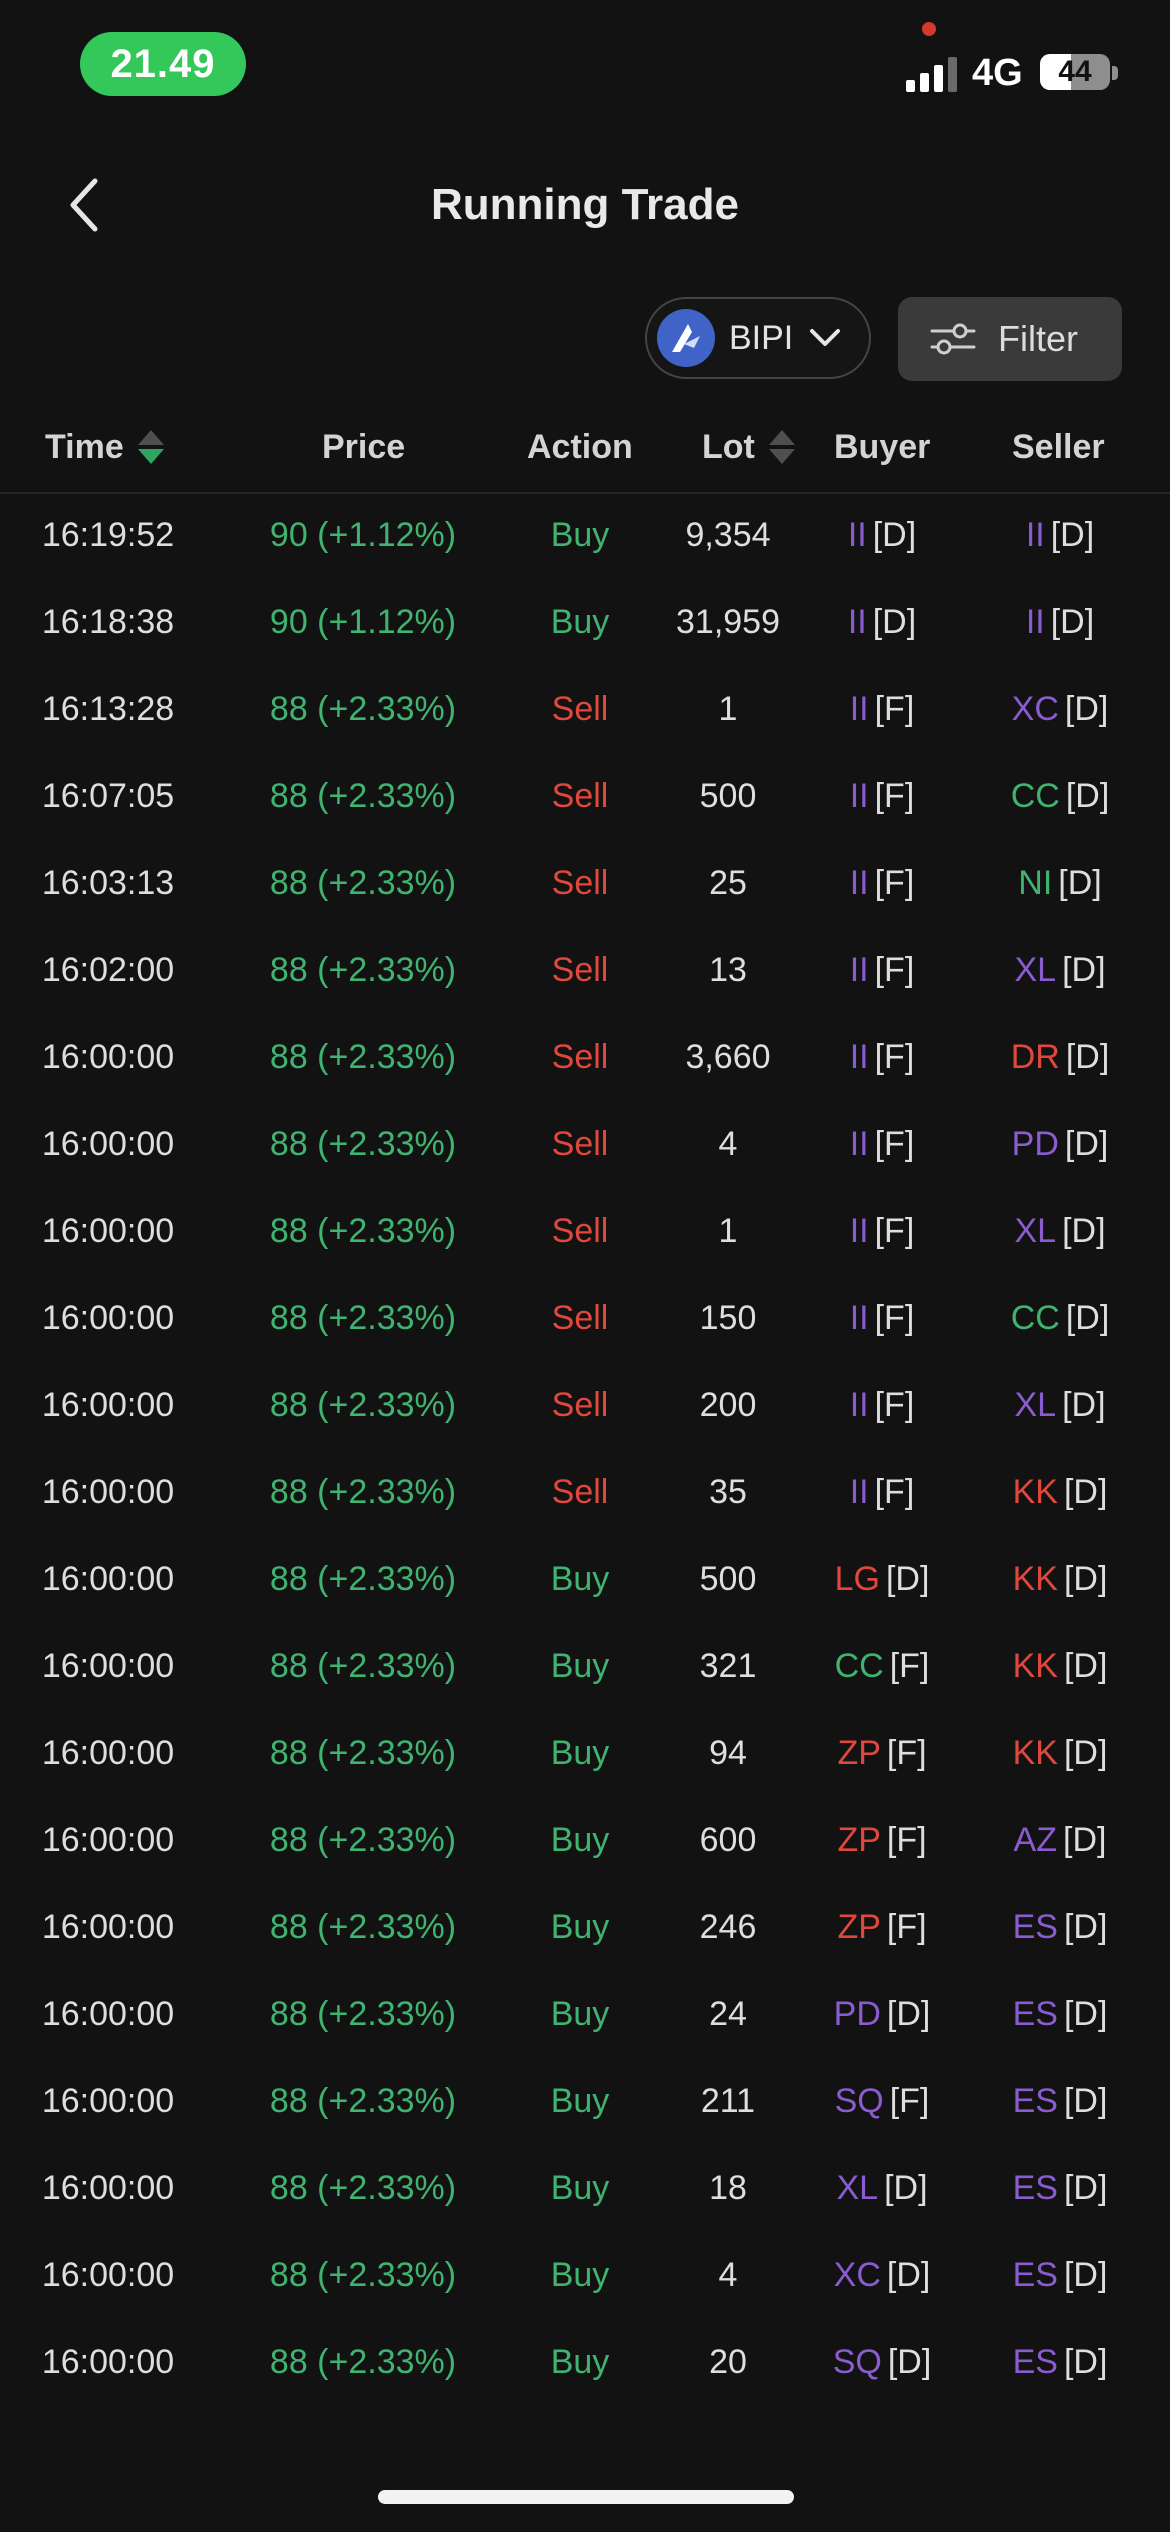  Describe the element at coordinates (728, 535) in the screenshot. I see `trade-lot: 9,354` at that location.